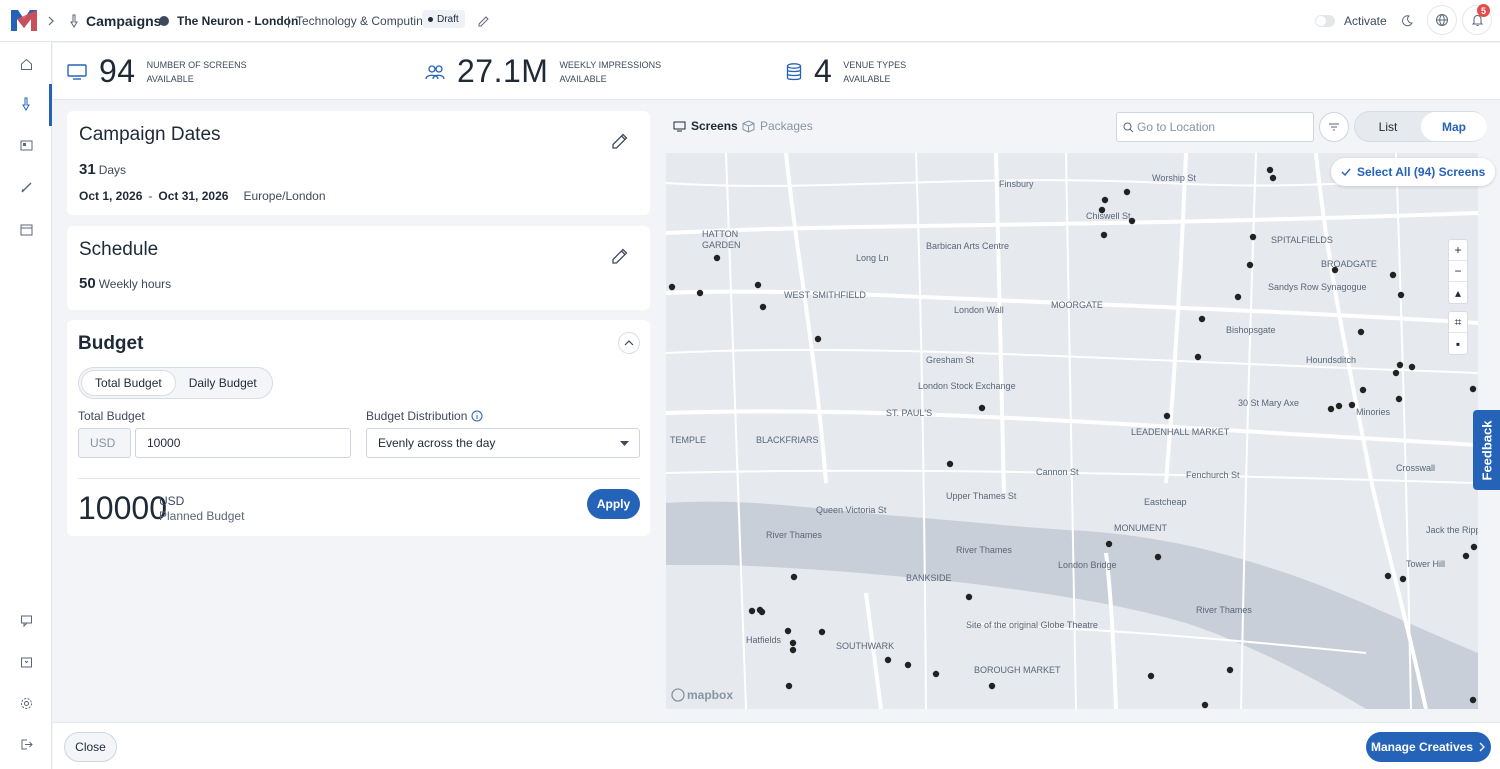  I want to click on toggle-switch, so click(1325, 21).